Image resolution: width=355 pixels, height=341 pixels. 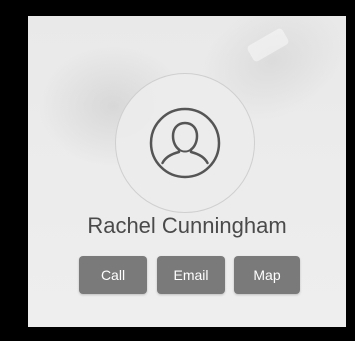 What do you see at coordinates (187, 225) in the screenshot?
I see `contact-name: Rachel Cunningham` at bounding box center [187, 225].